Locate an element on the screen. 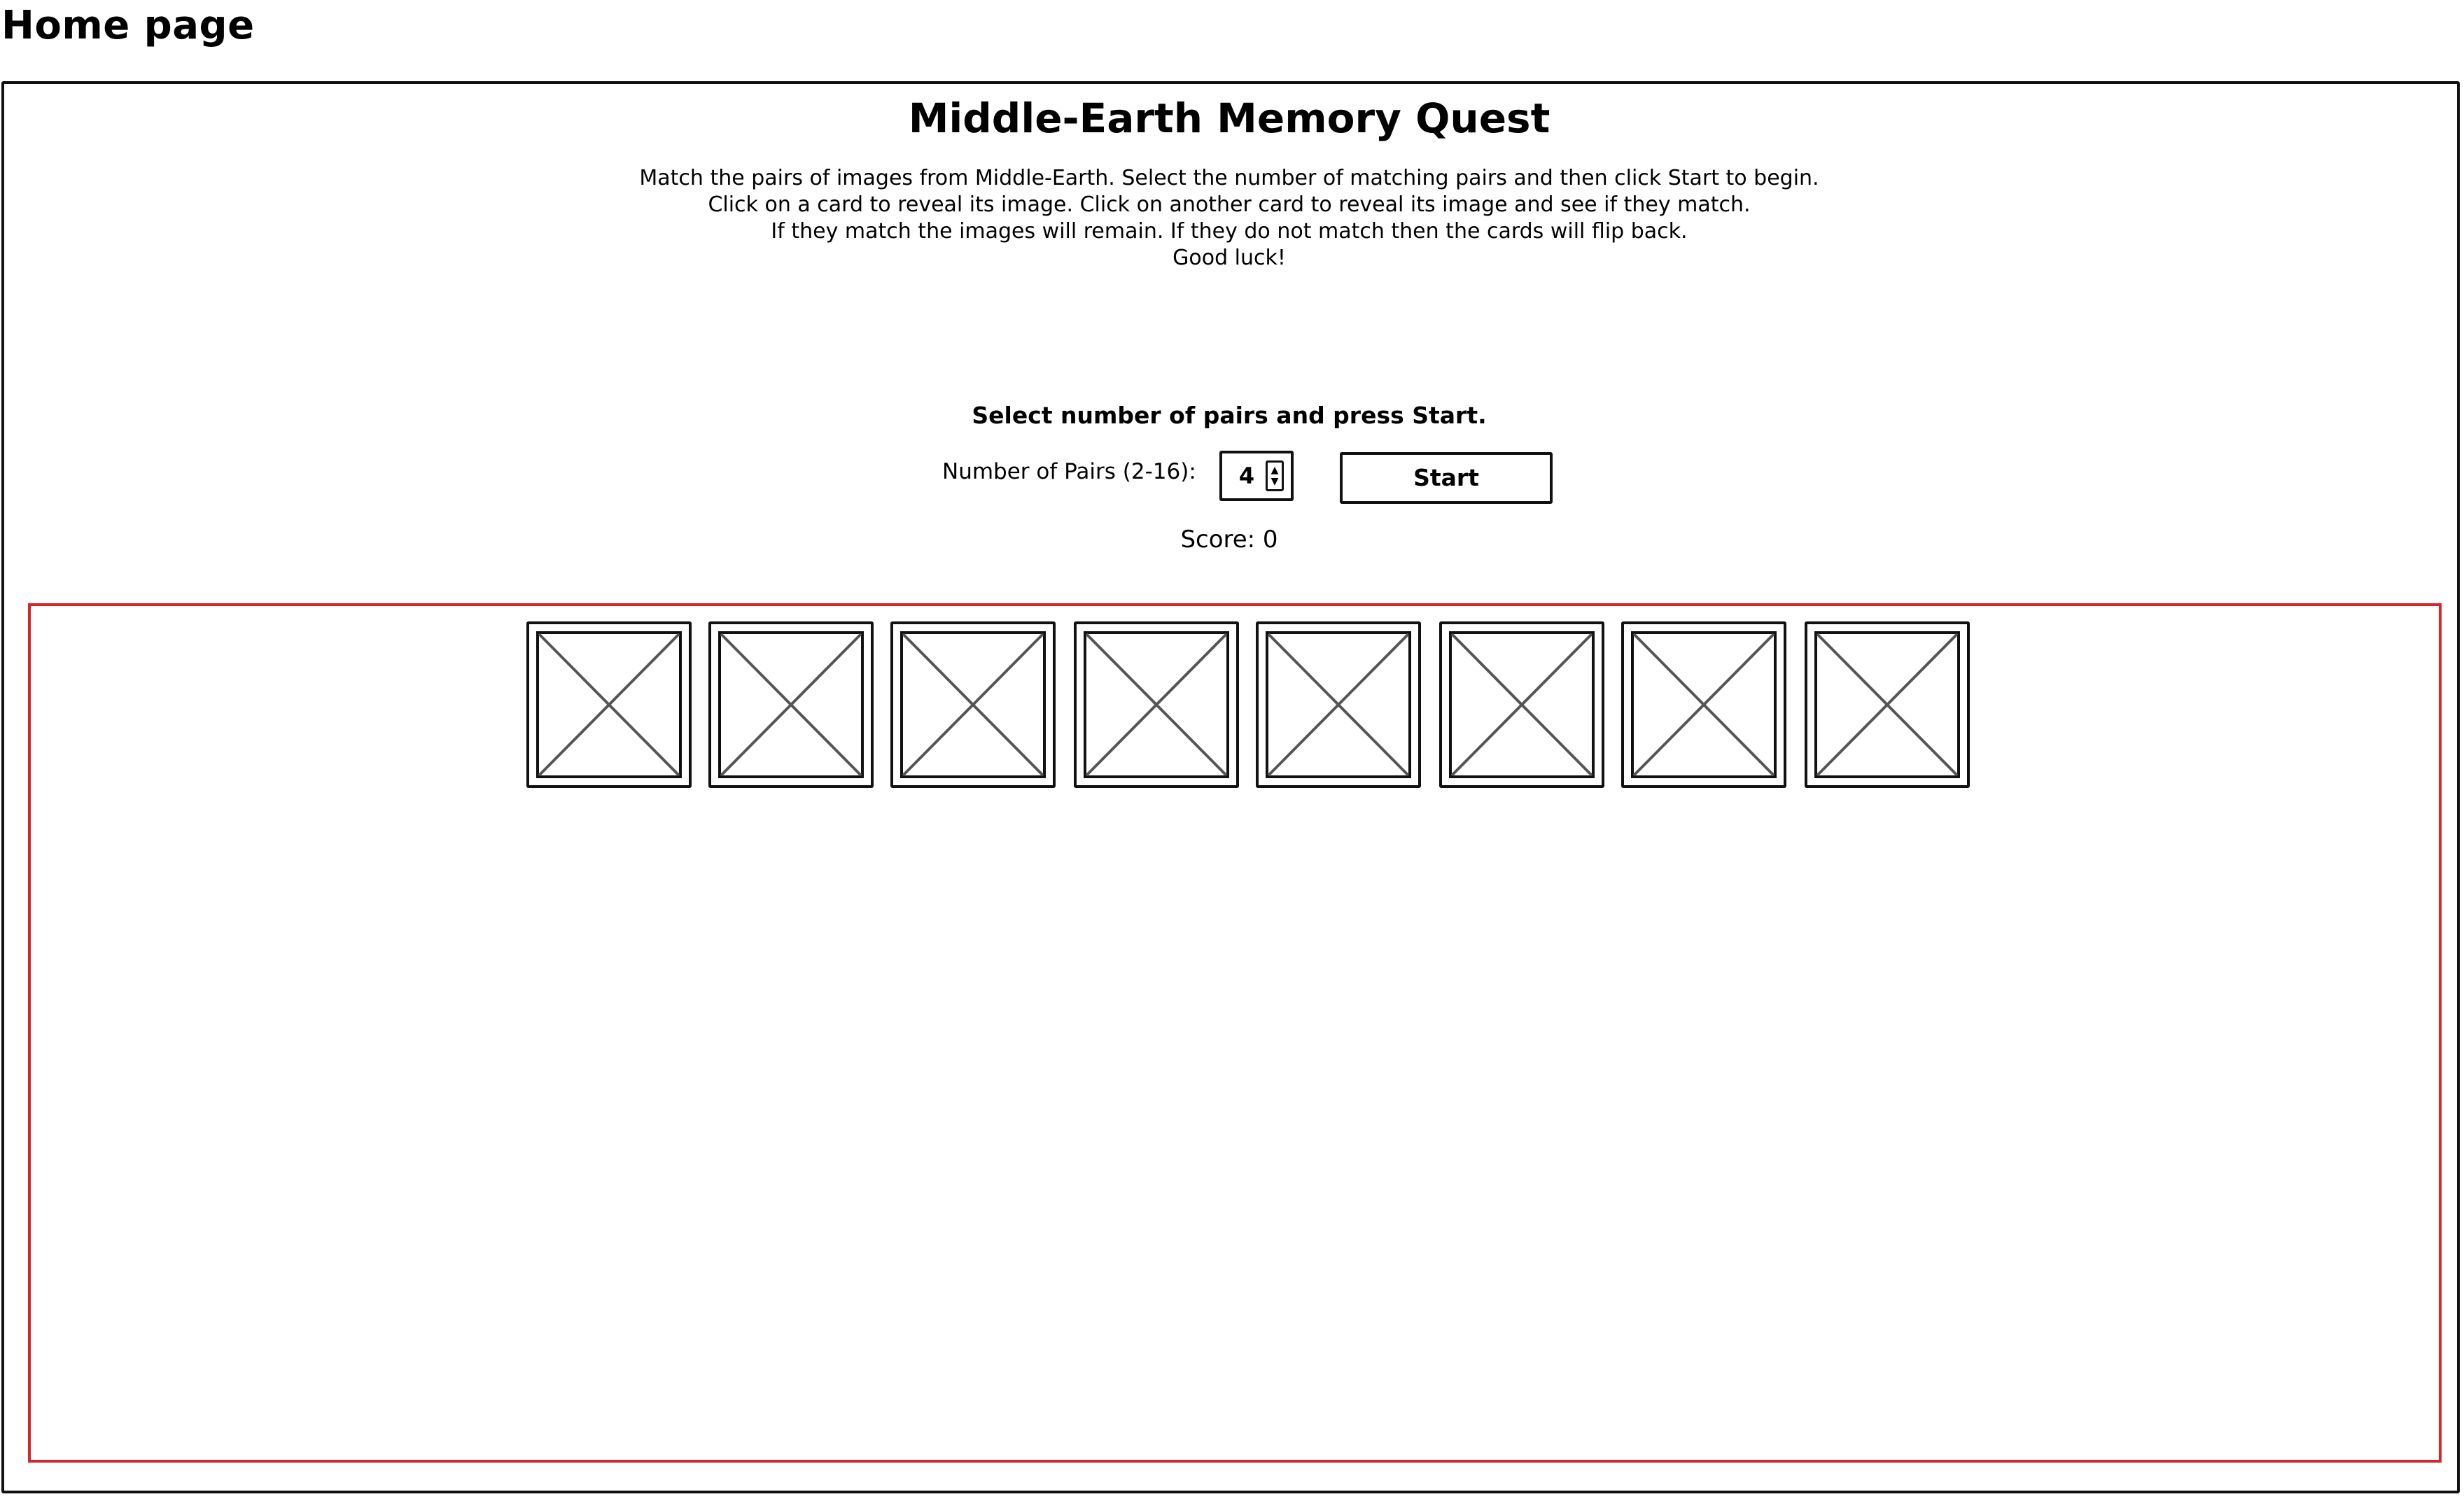 Image resolution: width=2464 pixels, height=1499 pixels. instruction-line: Good luck! is located at coordinates (1229, 258).